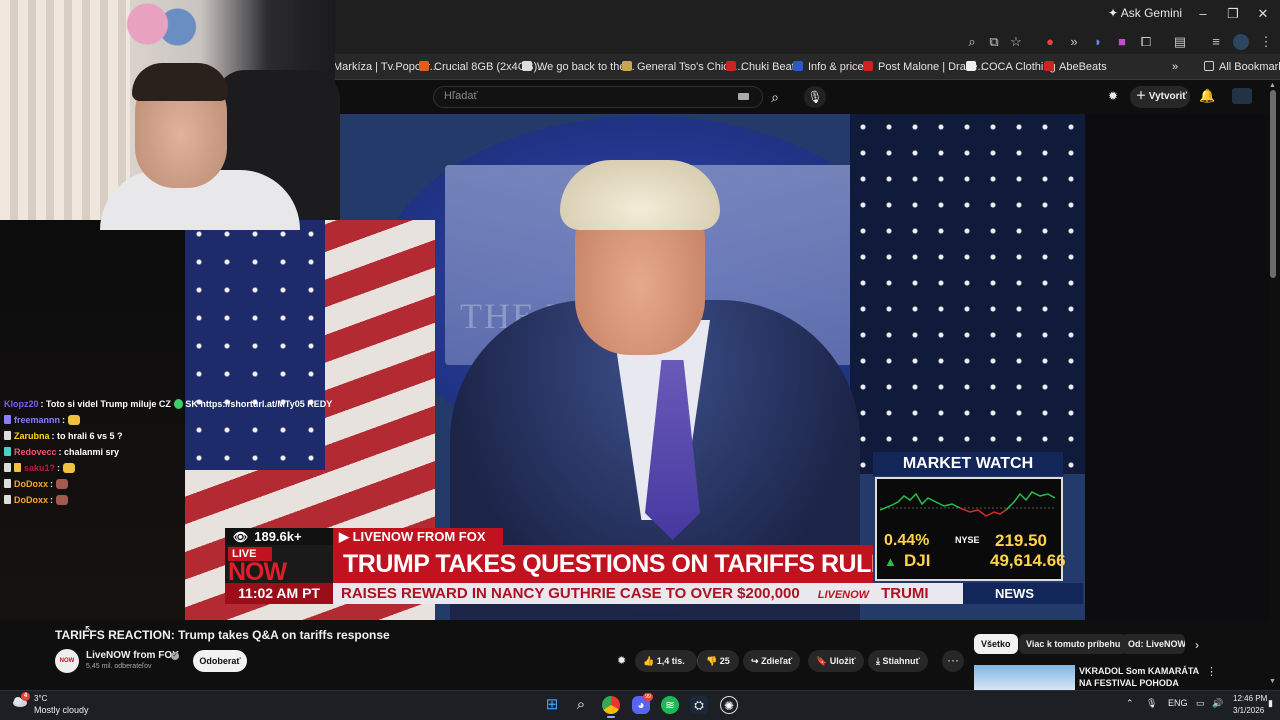 The width and height of the screenshot is (1280, 720). I want to click on webcam-person-hair, so click(180, 82).